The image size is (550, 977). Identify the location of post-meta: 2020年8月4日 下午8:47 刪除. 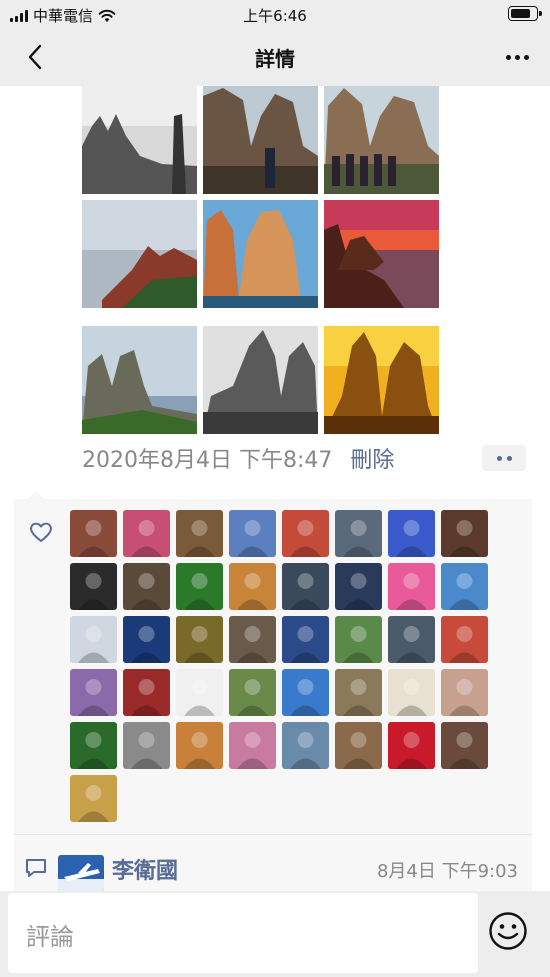
(238, 458).